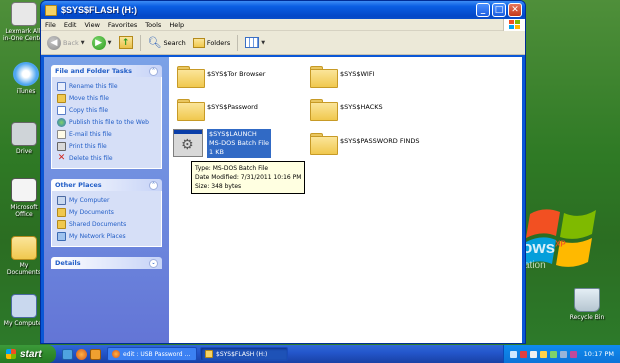  I want to click on tray-icon-security, so click(523, 354).